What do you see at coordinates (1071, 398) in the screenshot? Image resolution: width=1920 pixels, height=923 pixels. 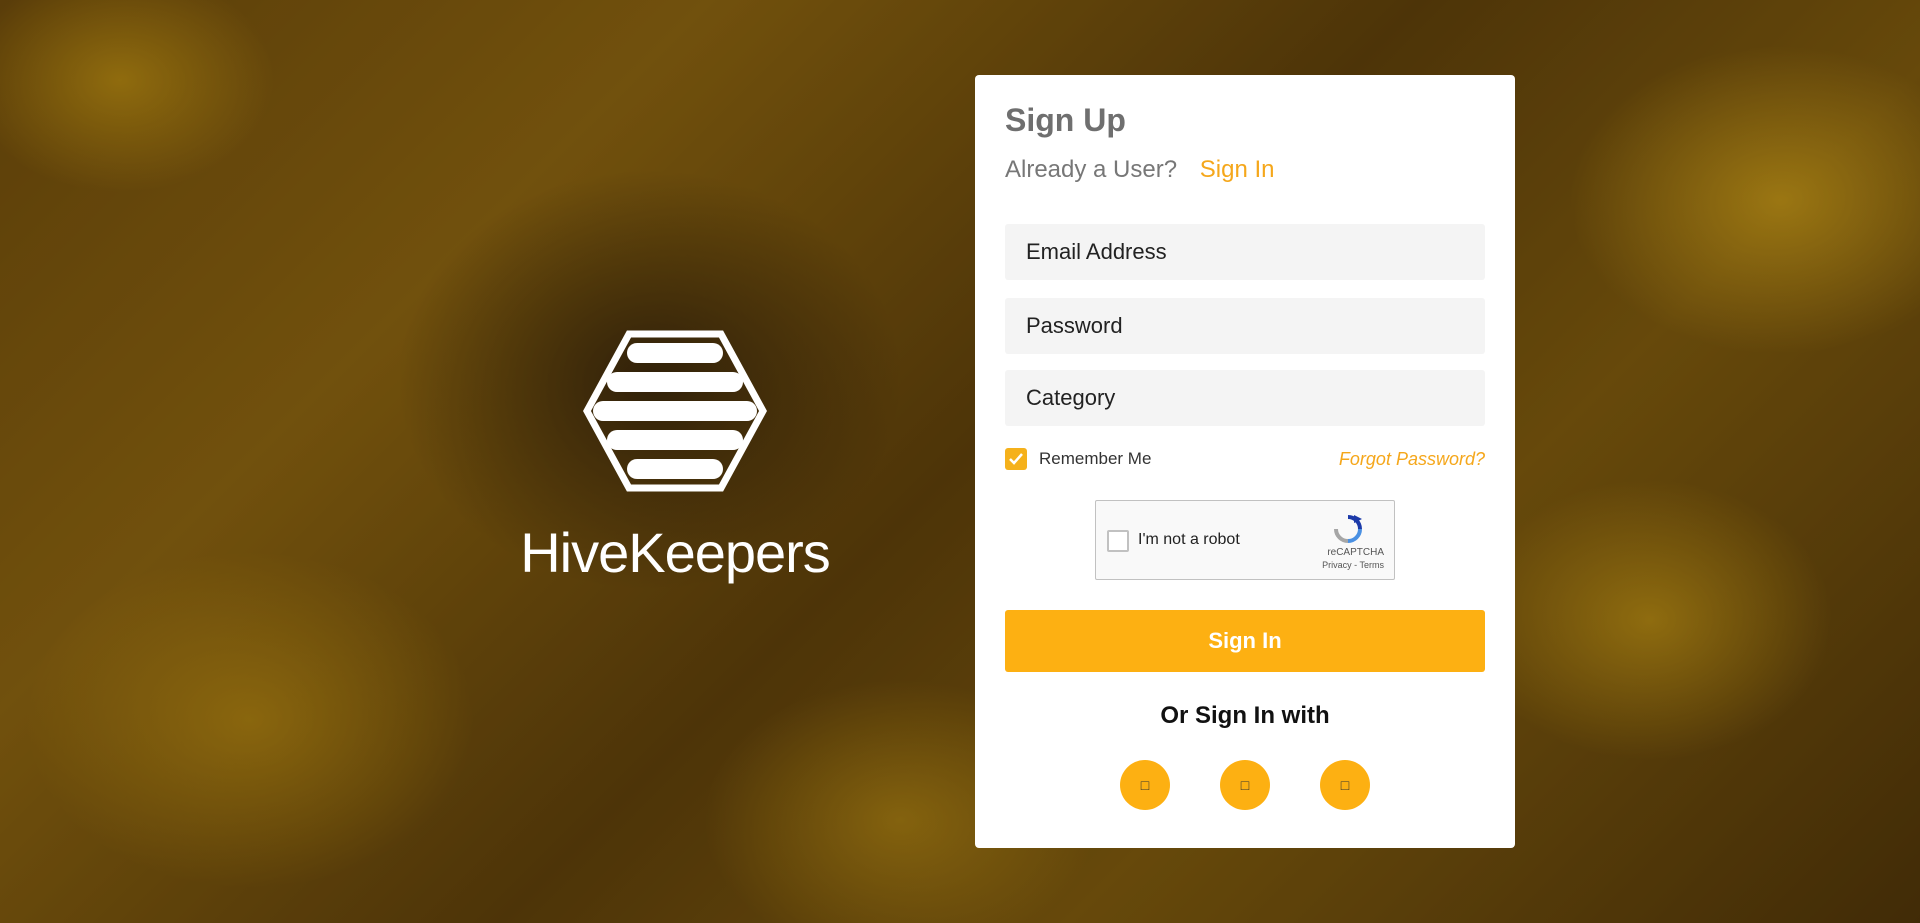 I see `category-placeholder: Category` at bounding box center [1071, 398].